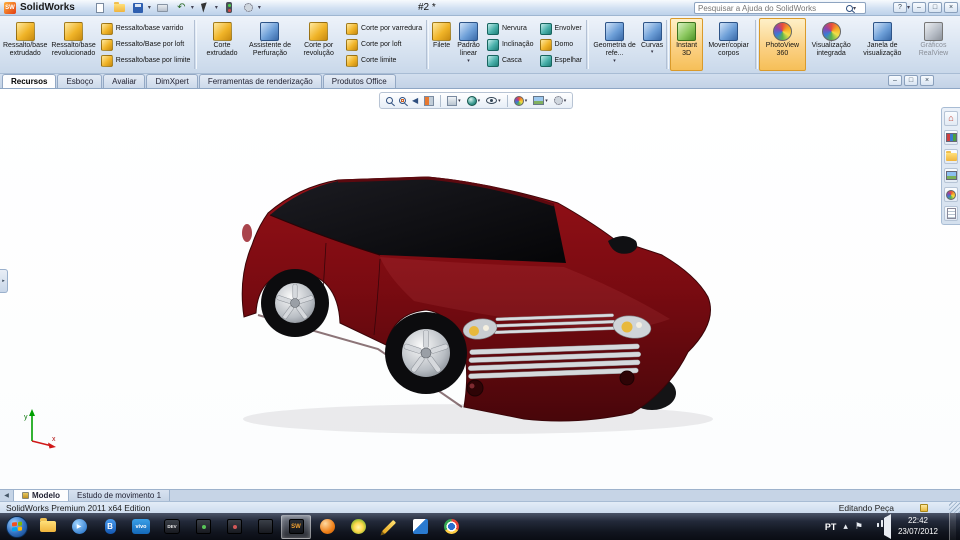 The image size is (960, 540). Describe the element at coordinates (882, 44) in the screenshot. I see `preview-window-button: Janela de visualização` at that location.